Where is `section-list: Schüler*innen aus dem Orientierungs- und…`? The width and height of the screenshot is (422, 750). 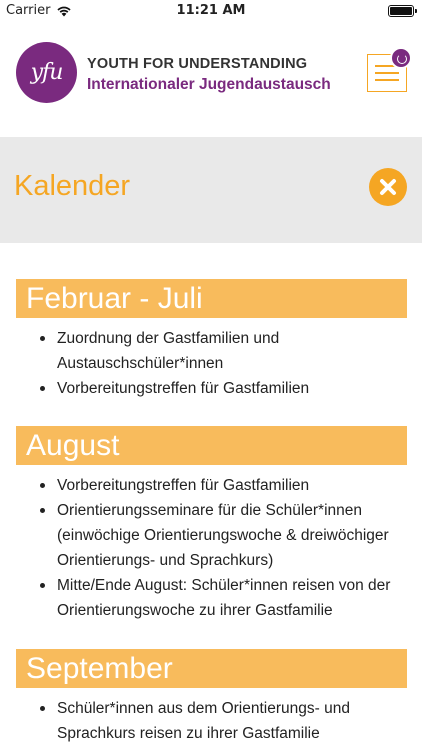 section-list: Schüler*innen aus dem Orientierungs- und… is located at coordinates (211, 721).